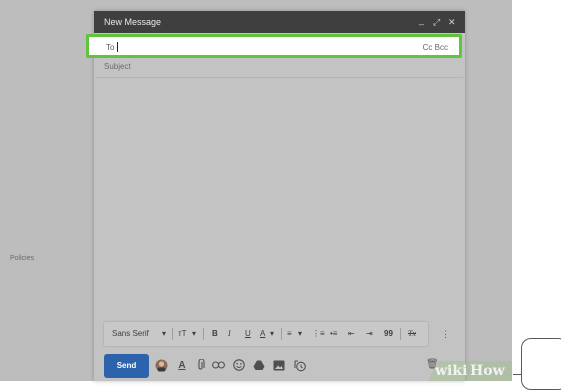 This screenshot has width=561, height=390. What do you see at coordinates (262, 333) in the screenshot?
I see `text-color-icon: A` at bounding box center [262, 333].